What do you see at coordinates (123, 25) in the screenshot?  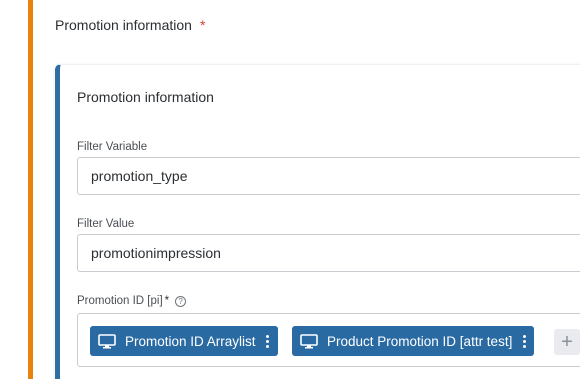 I see `section-title: Promotion information` at bounding box center [123, 25].